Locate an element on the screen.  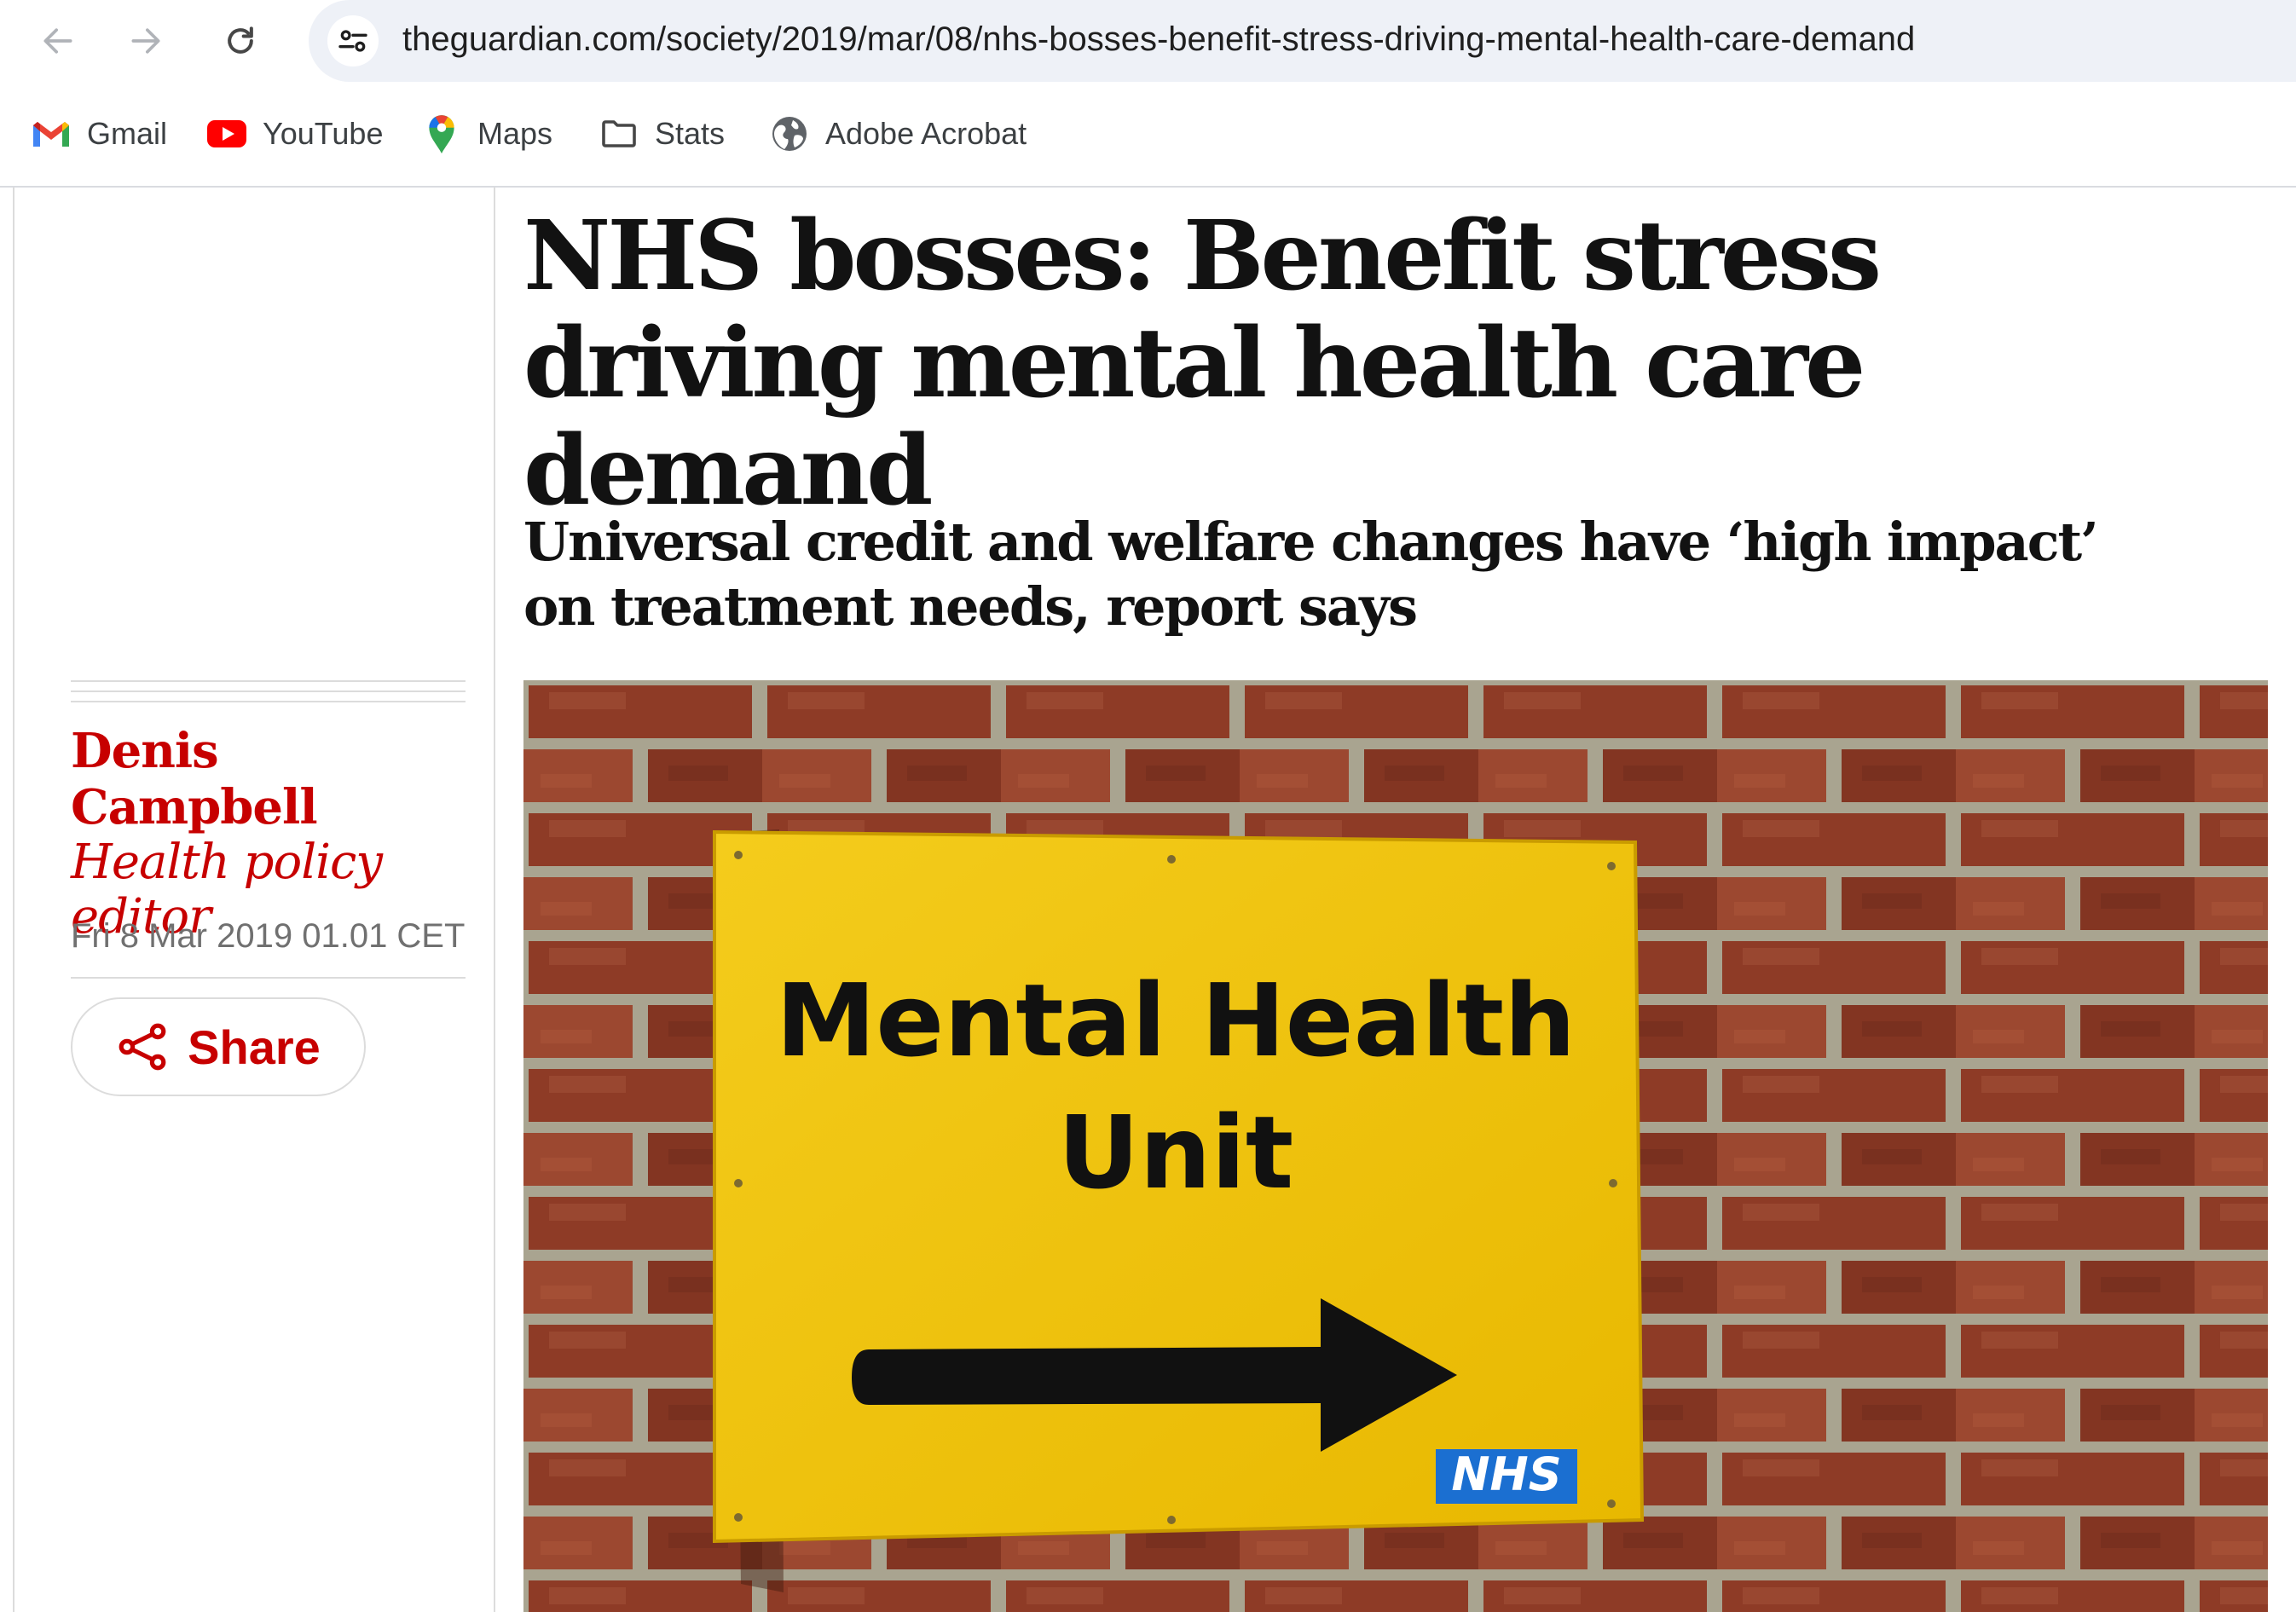
back-arrow-icon is located at coordinates (58, 41).